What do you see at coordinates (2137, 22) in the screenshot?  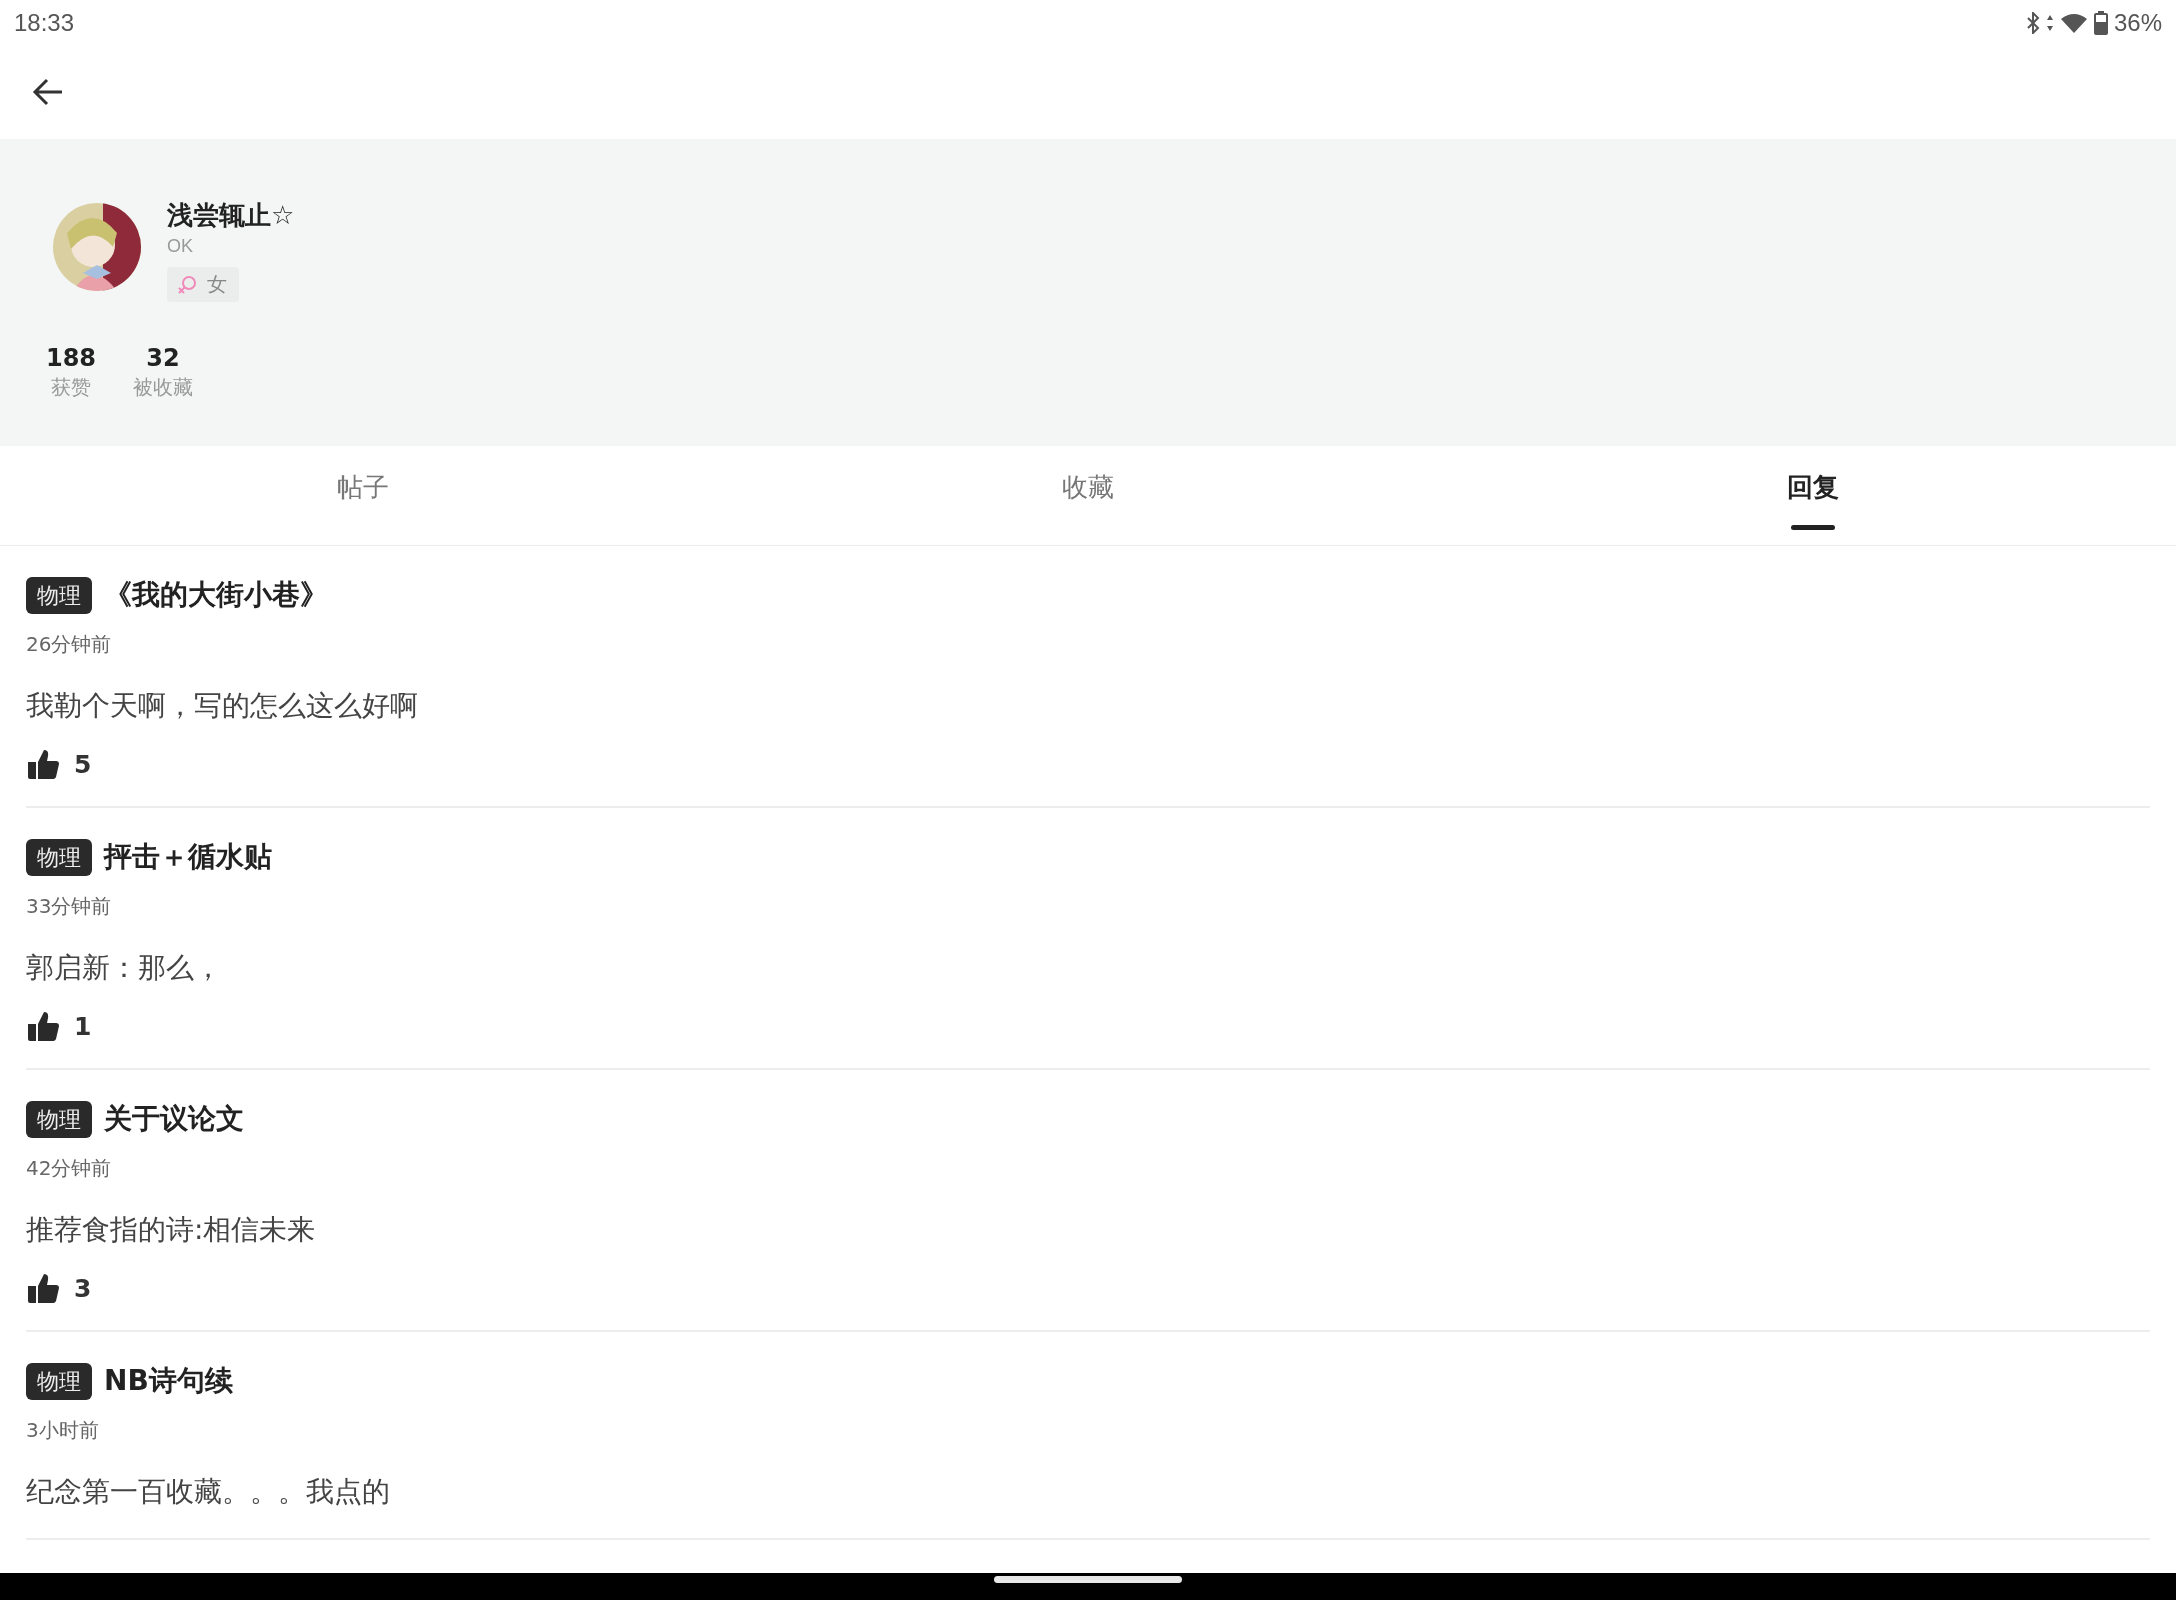 I see `battery-percent: 36%` at bounding box center [2137, 22].